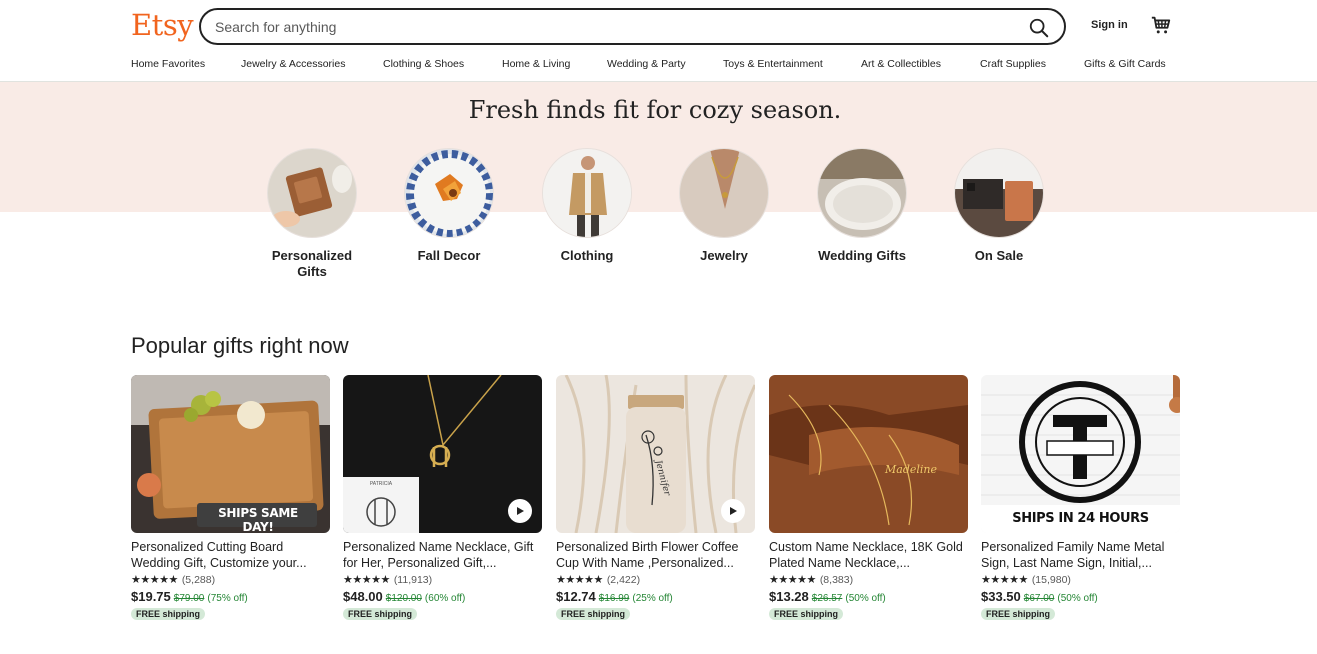 This screenshot has height=654, width=1317. I want to click on listing-image: SHIPS IN 24 HOURS, so click(1080, 454).